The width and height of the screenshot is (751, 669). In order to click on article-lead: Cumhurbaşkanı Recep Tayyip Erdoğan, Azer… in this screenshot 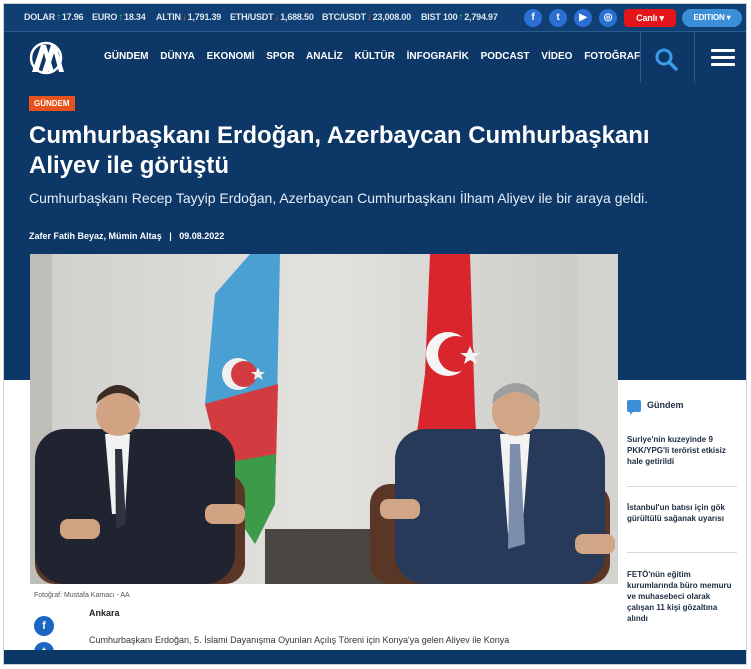, I will do `click(339, 198)`.